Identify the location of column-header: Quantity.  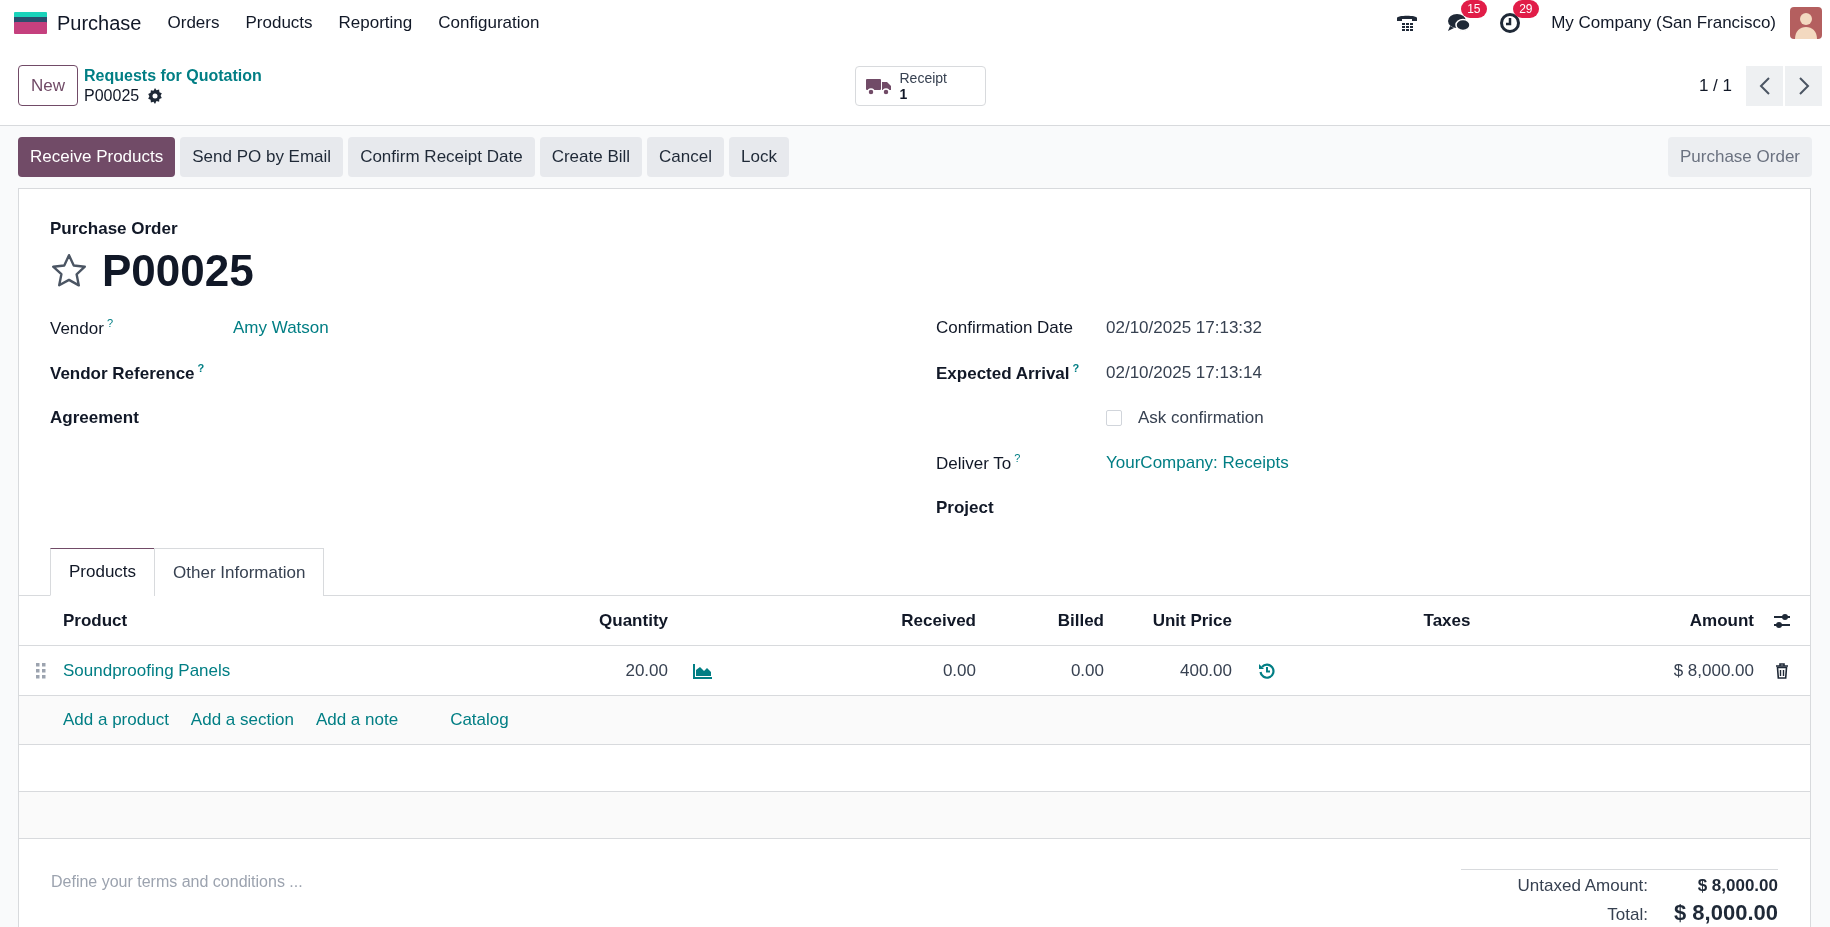
(590, 620).